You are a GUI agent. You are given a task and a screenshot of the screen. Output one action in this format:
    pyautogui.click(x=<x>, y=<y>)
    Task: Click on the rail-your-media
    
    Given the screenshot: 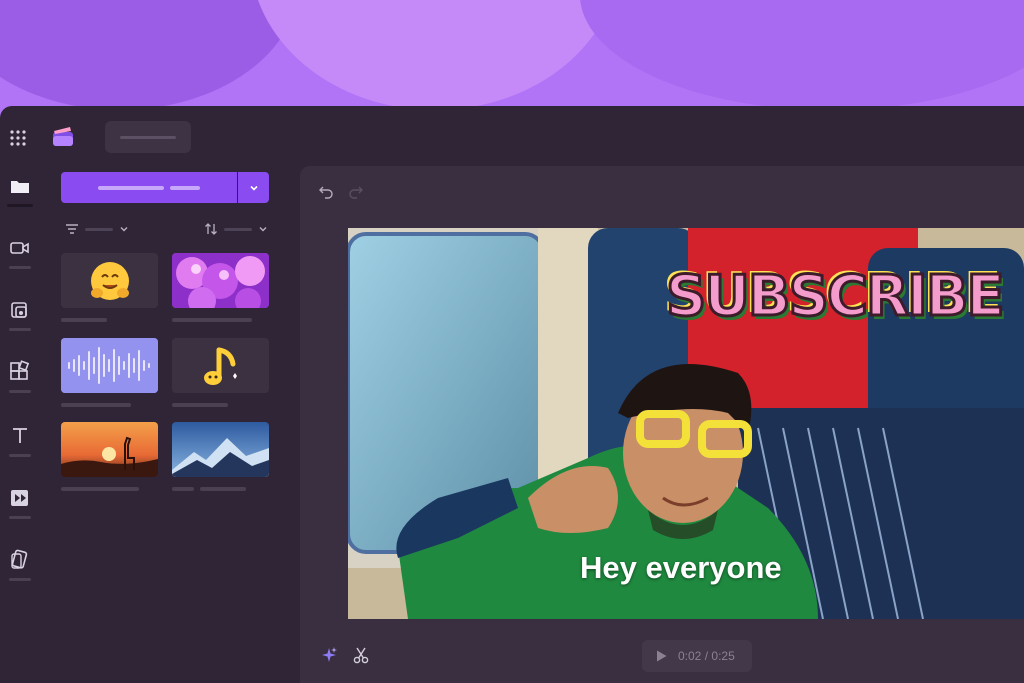 What is the action you would take?
    pyautogui.click(x=20, y=192)
    